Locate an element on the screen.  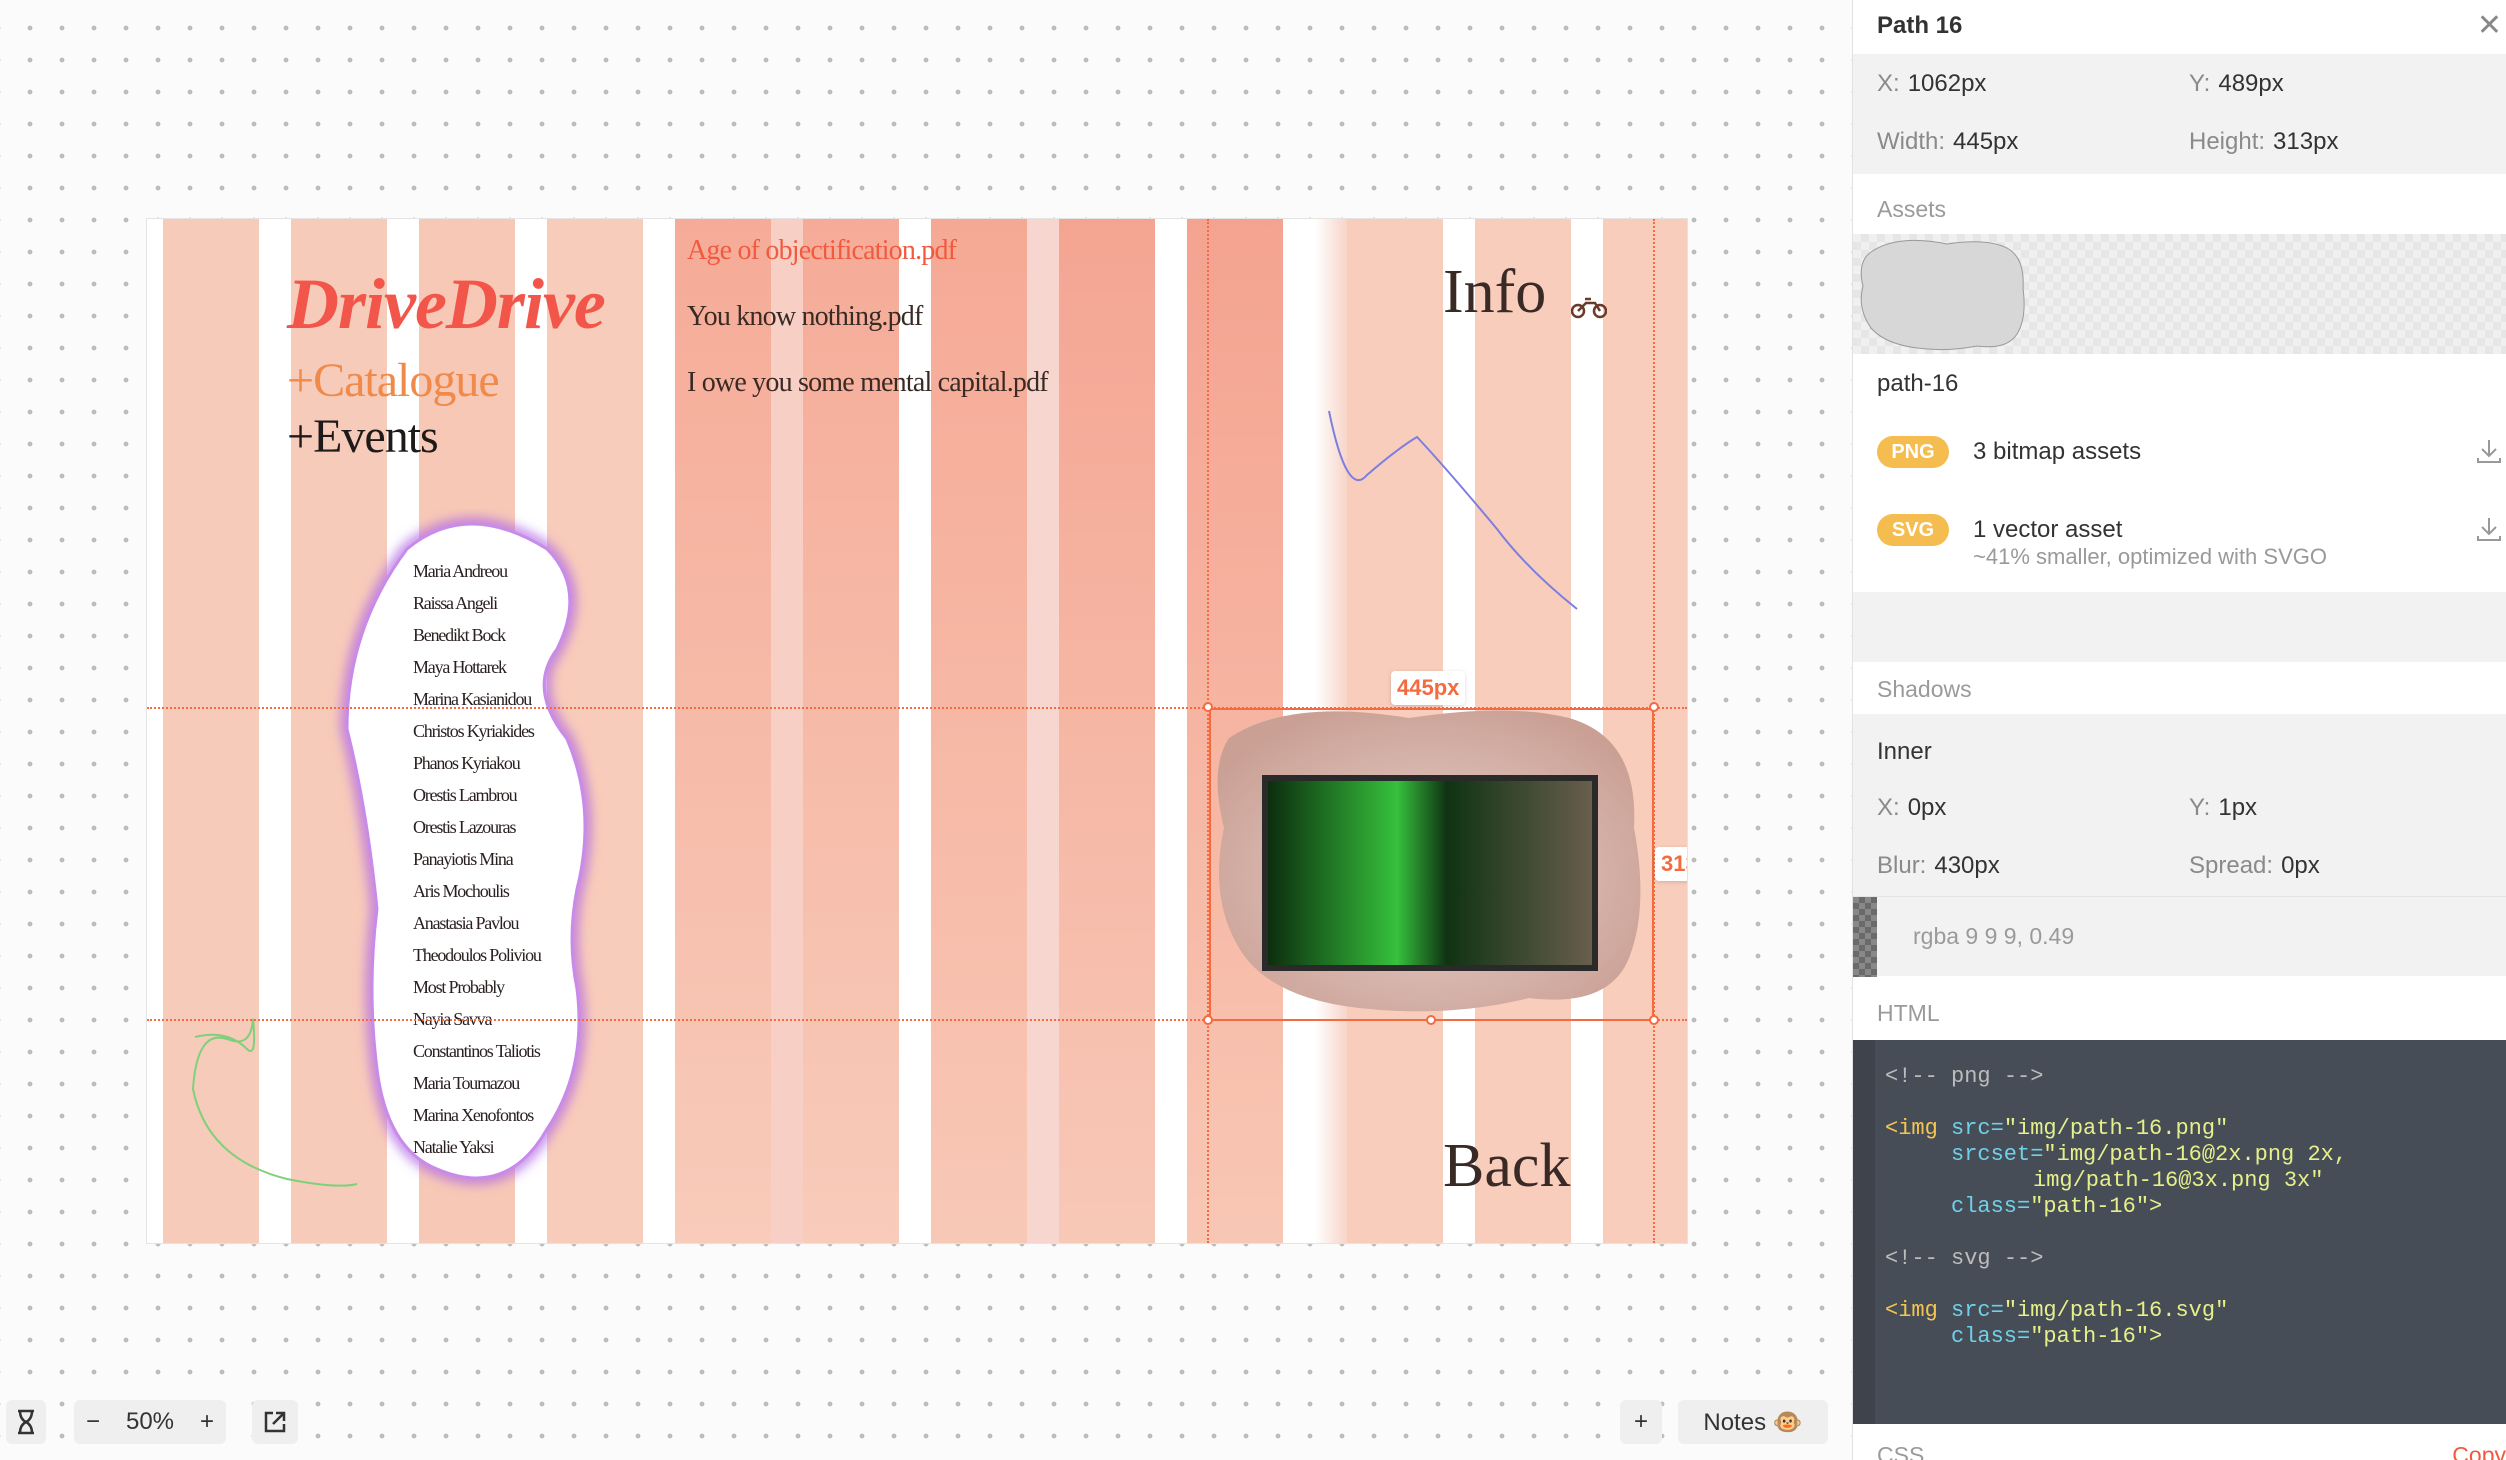
name-list-item: Most Probably is located at coordinates (477, 987).